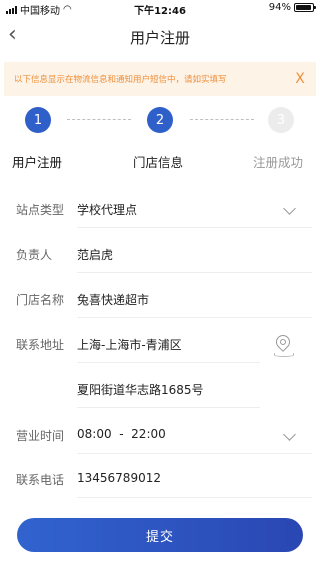 Image resolution: width=320 pixels, height=569 pixels. I want to click on site-type-row: 站点类型 学校代理点, so click(160, 209).